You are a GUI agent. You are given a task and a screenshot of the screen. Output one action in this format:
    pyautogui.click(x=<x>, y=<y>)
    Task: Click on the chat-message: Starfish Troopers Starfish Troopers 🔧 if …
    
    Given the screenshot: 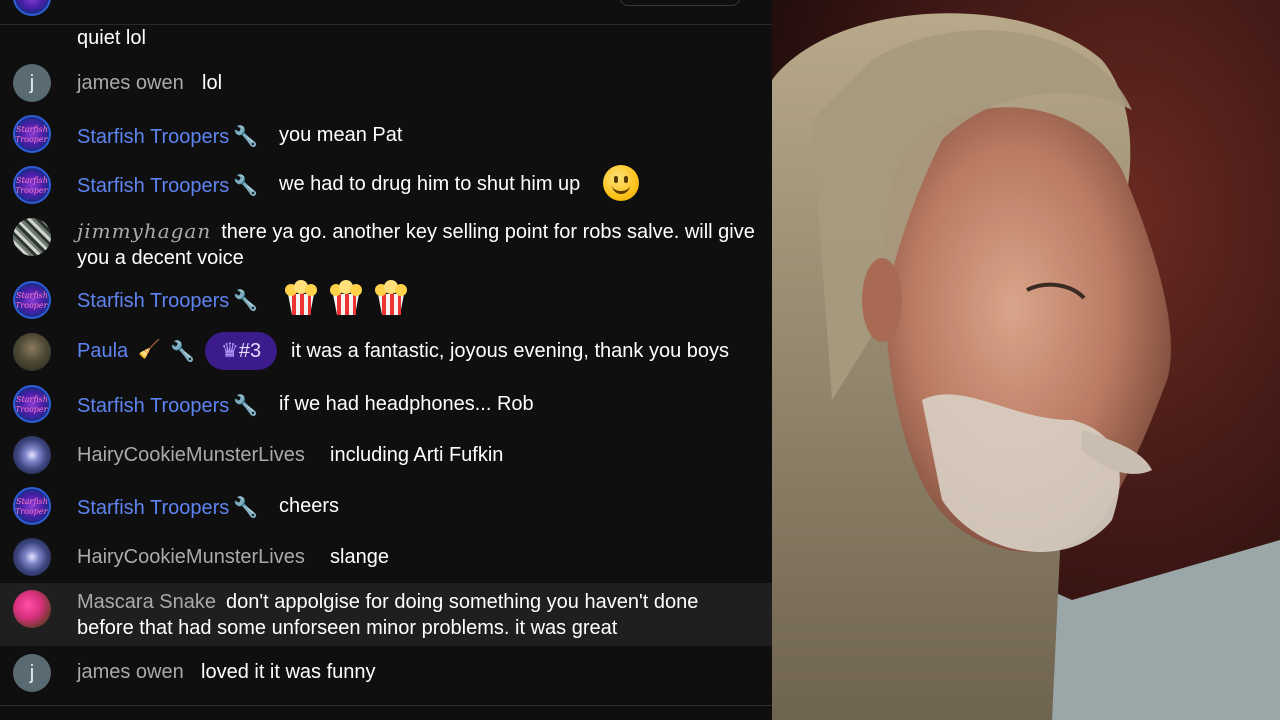 What is the action you would take?
    pyautogui.click(x=386, y=404)
    